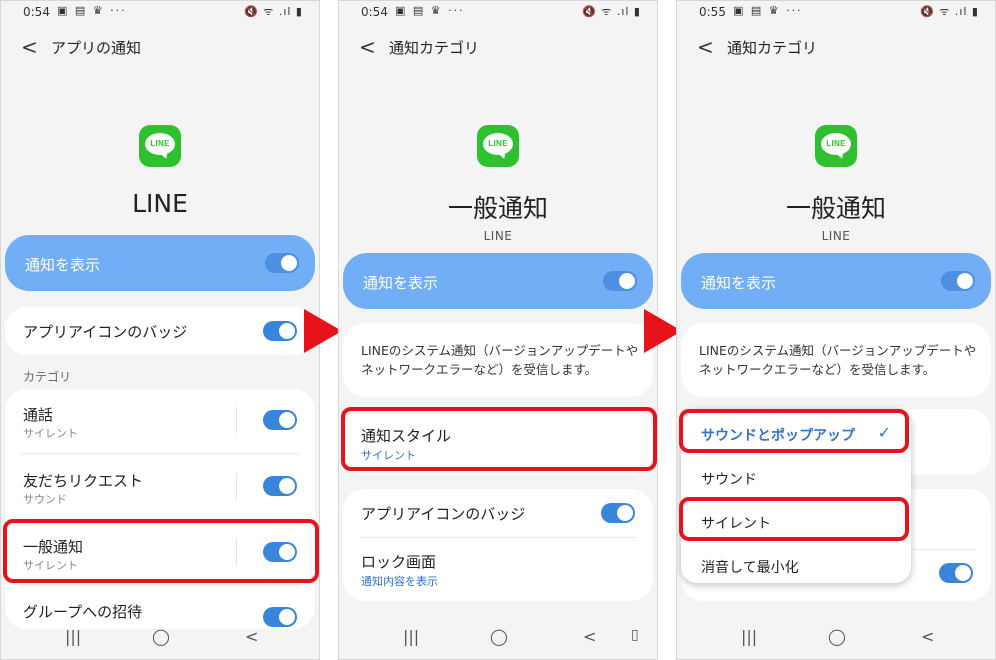  What do you see at coordinates (498, 545) in the screenshot?
I see `settings-card: アプリアイコンのバッジ ロック画面 通知内容を表示` at bounding box center [498, 545].